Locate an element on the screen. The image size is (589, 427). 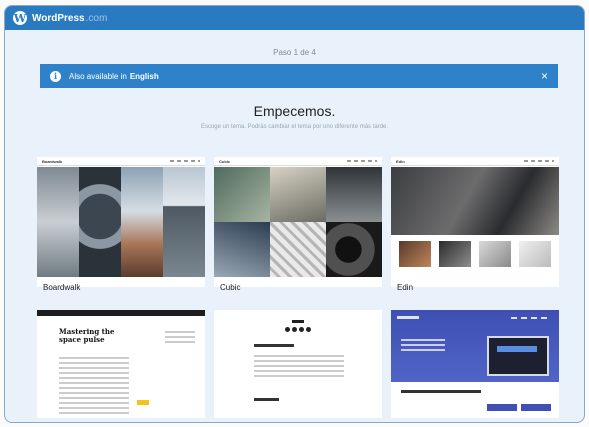
top-bar: W WordPress.com is located at coordinates (294, 18).